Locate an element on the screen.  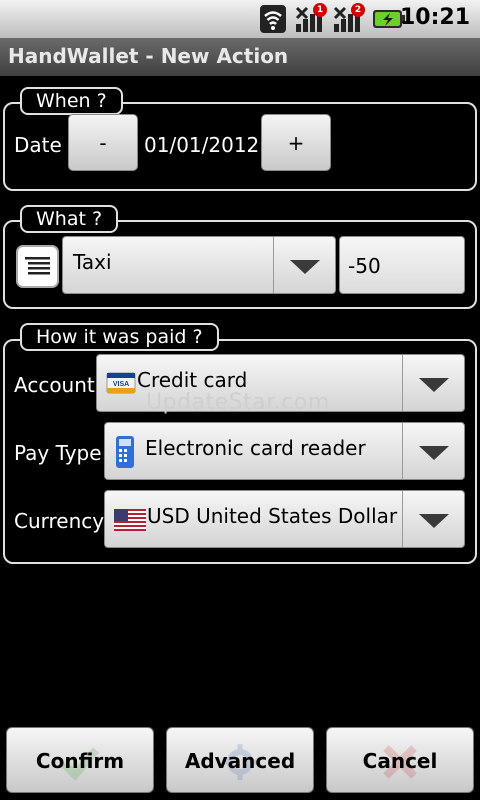
status-bar: 1 2 10:21 is located at coordinates (240, 19).